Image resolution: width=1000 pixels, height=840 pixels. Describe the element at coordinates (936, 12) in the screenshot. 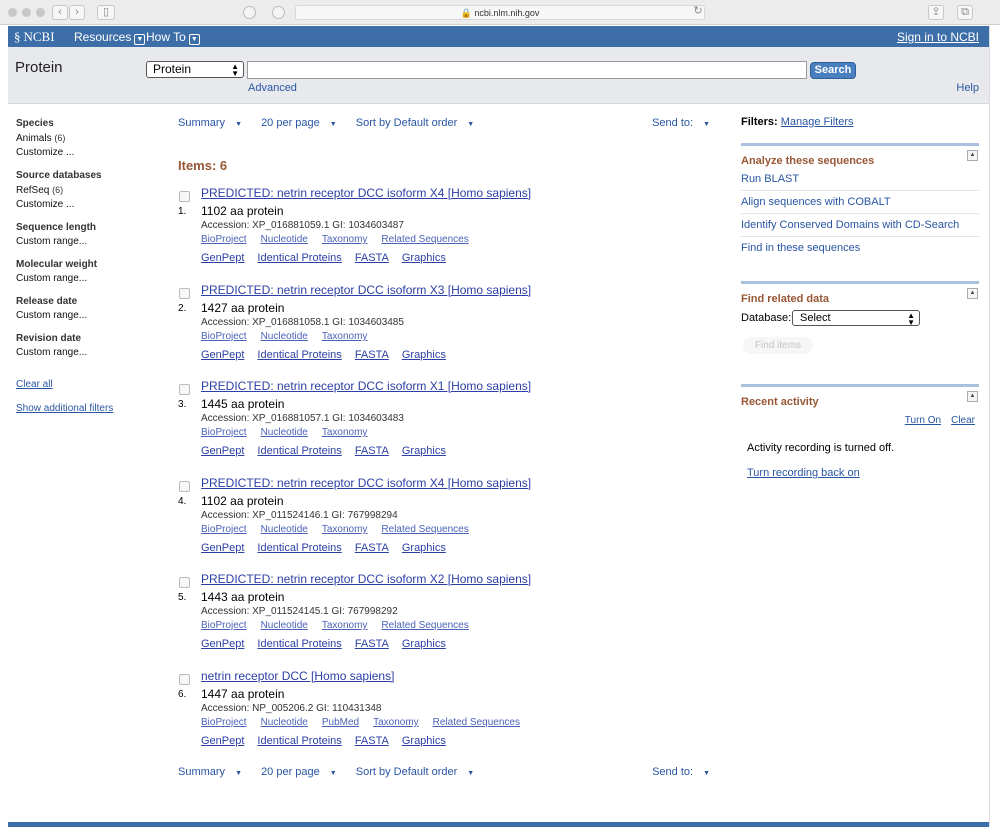

I see `share-icon: ⇪` at that location.